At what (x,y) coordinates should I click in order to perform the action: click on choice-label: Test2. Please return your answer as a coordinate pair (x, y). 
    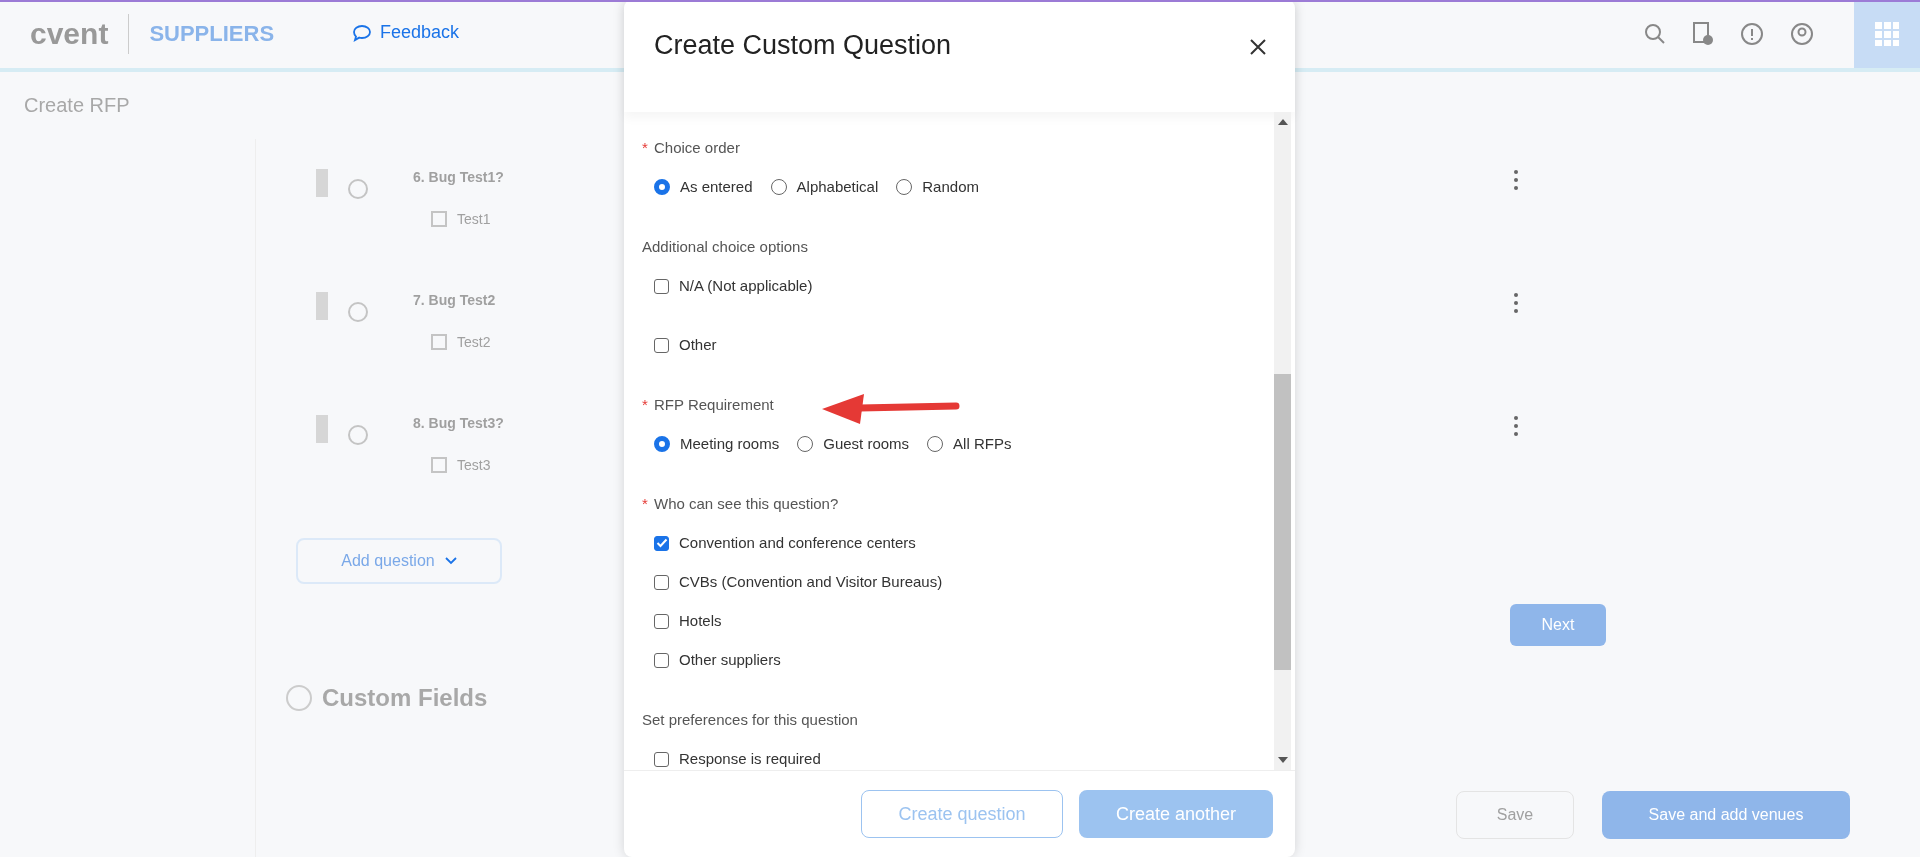
    Looking at the image, I should click on (474, 342).